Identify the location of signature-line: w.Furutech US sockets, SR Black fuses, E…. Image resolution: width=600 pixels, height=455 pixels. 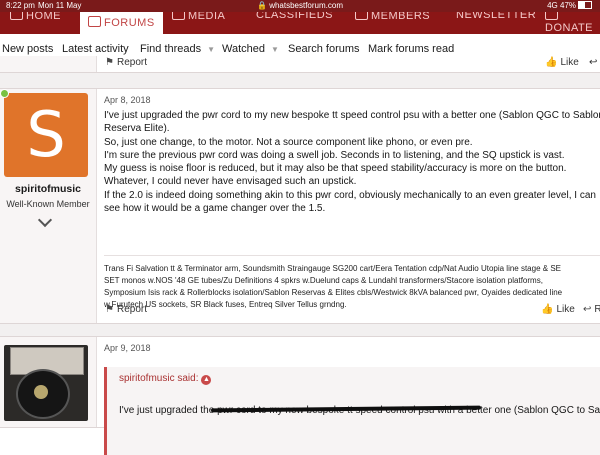
(225, 304).